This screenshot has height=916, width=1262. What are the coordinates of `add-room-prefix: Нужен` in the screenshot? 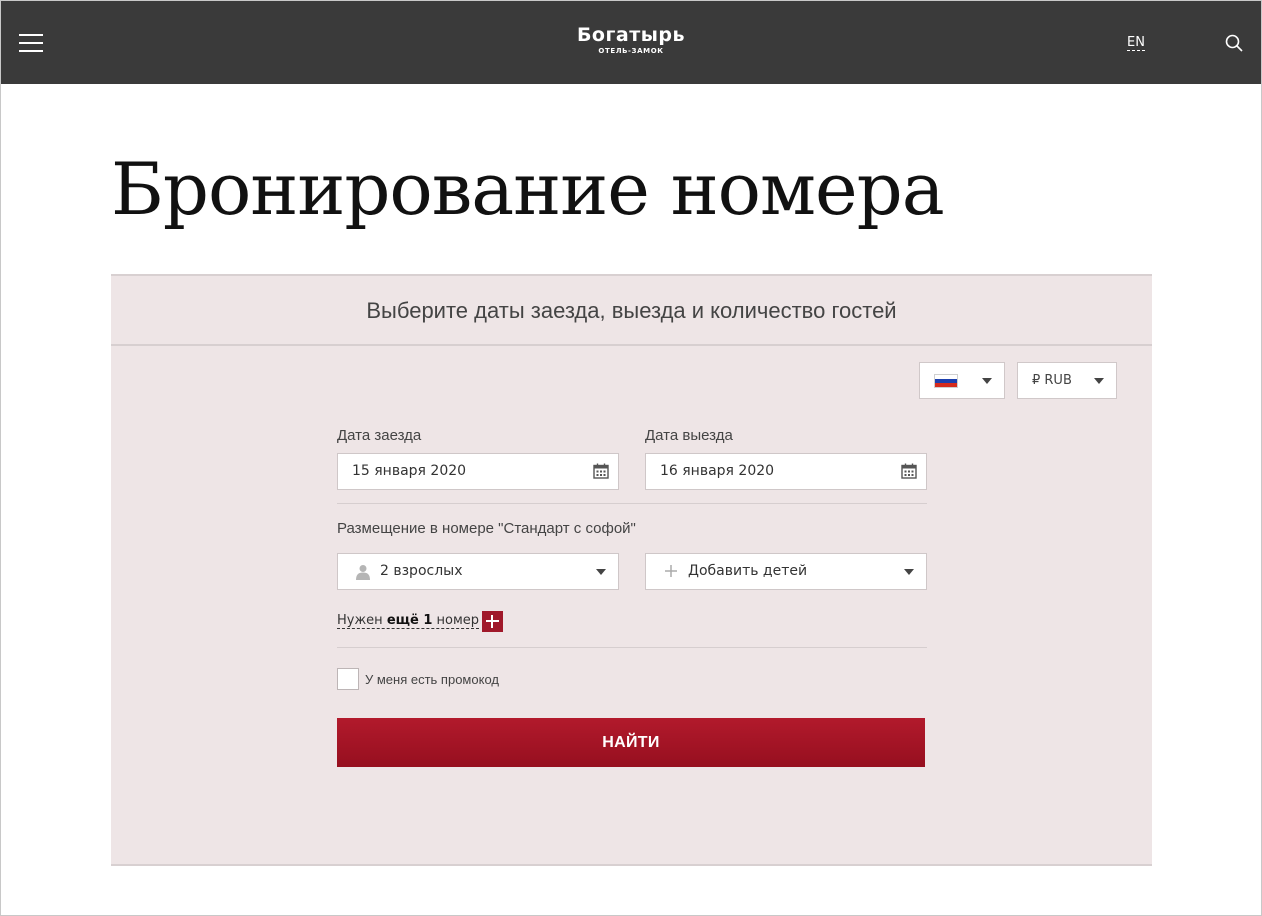 It's located at (362, 620).